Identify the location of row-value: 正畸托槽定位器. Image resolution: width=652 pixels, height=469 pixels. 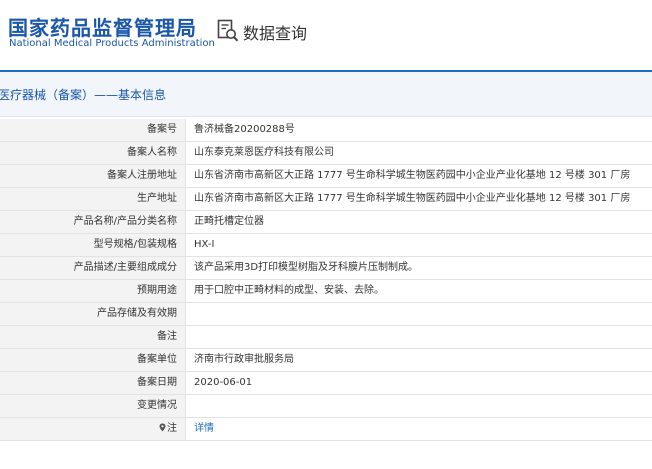
(229, 221).